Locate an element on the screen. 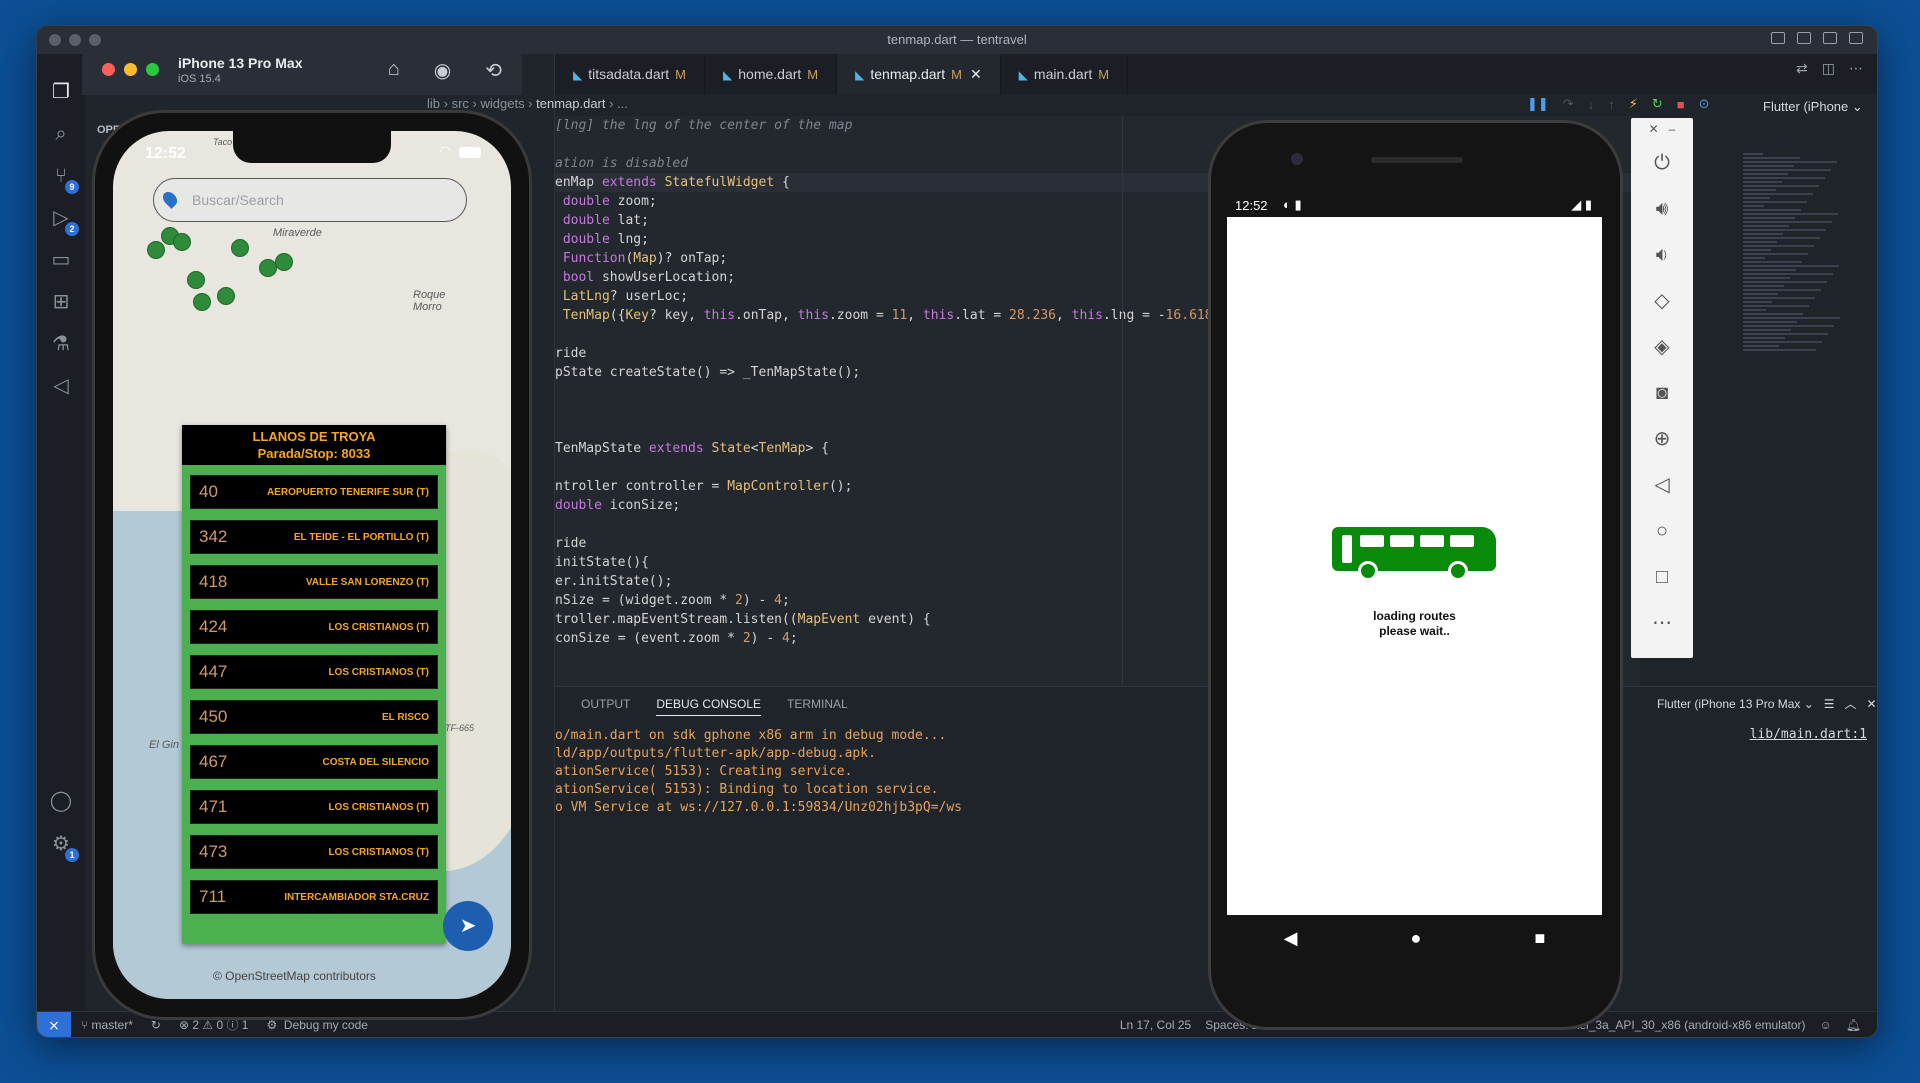  sim-minimize-button is located at coordinates (130, 69).